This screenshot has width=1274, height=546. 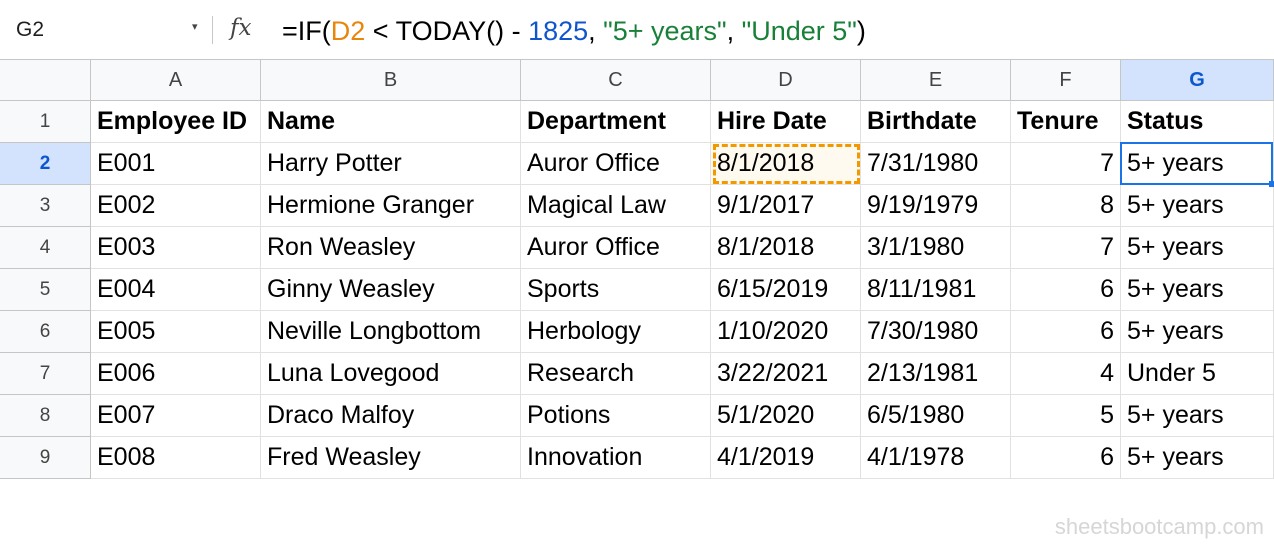 What do you see at coordinates (1197, 80) in the screenshot?
I see `column-header-g: G` at bounding box center [1197, 80].